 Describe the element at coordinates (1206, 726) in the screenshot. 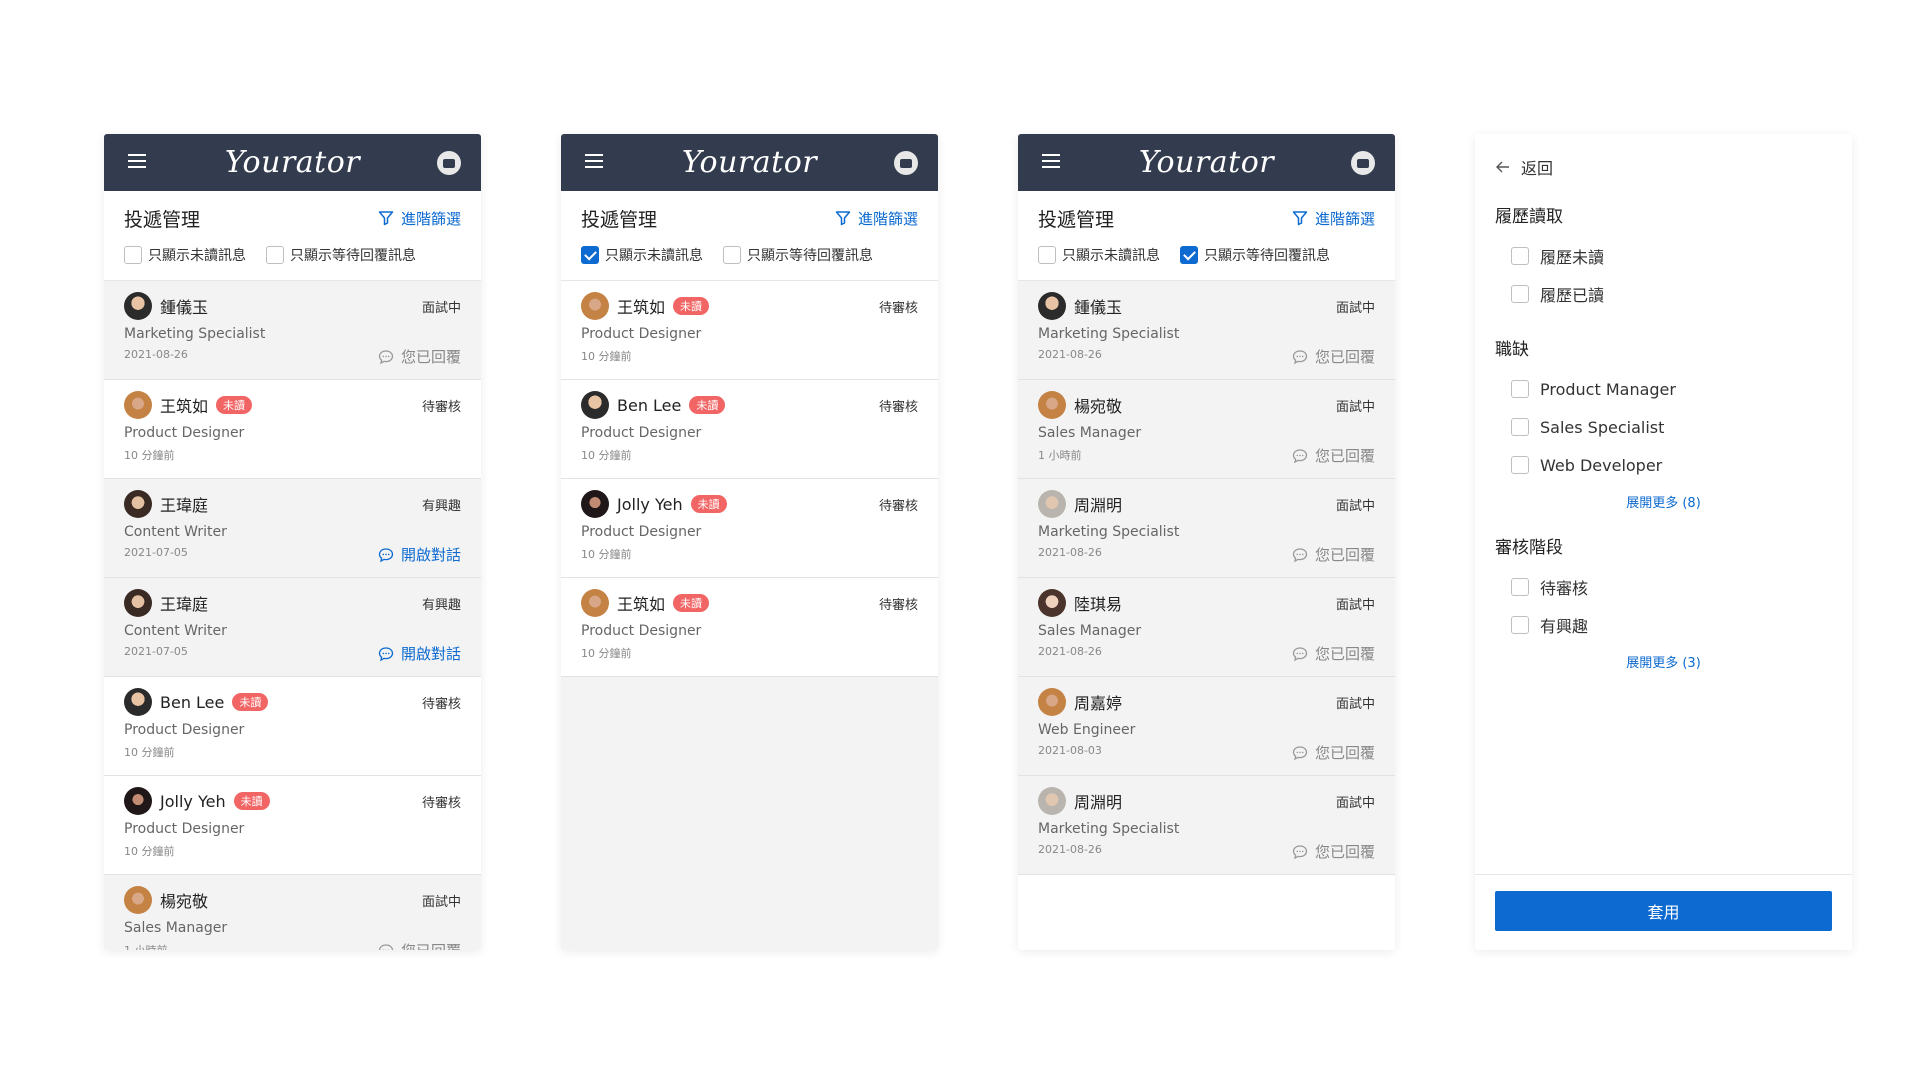

I see `application-card: 周嘉婷 面試中 Web Engineer 2021-08-03 您已回覆` at that location.